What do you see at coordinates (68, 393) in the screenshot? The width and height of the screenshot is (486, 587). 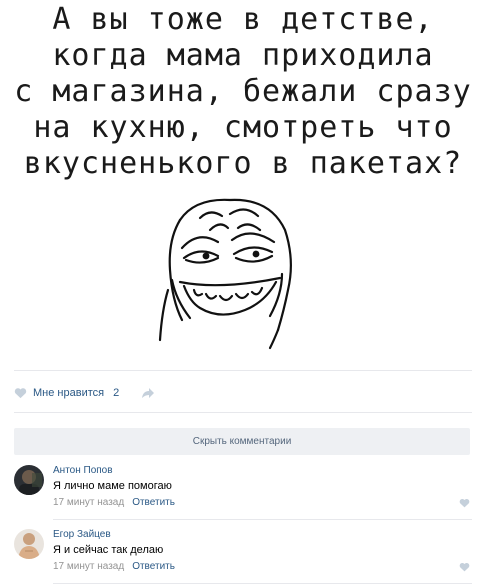 I see `like-button-label: Мне нравится` at bounding box center [68, 393].